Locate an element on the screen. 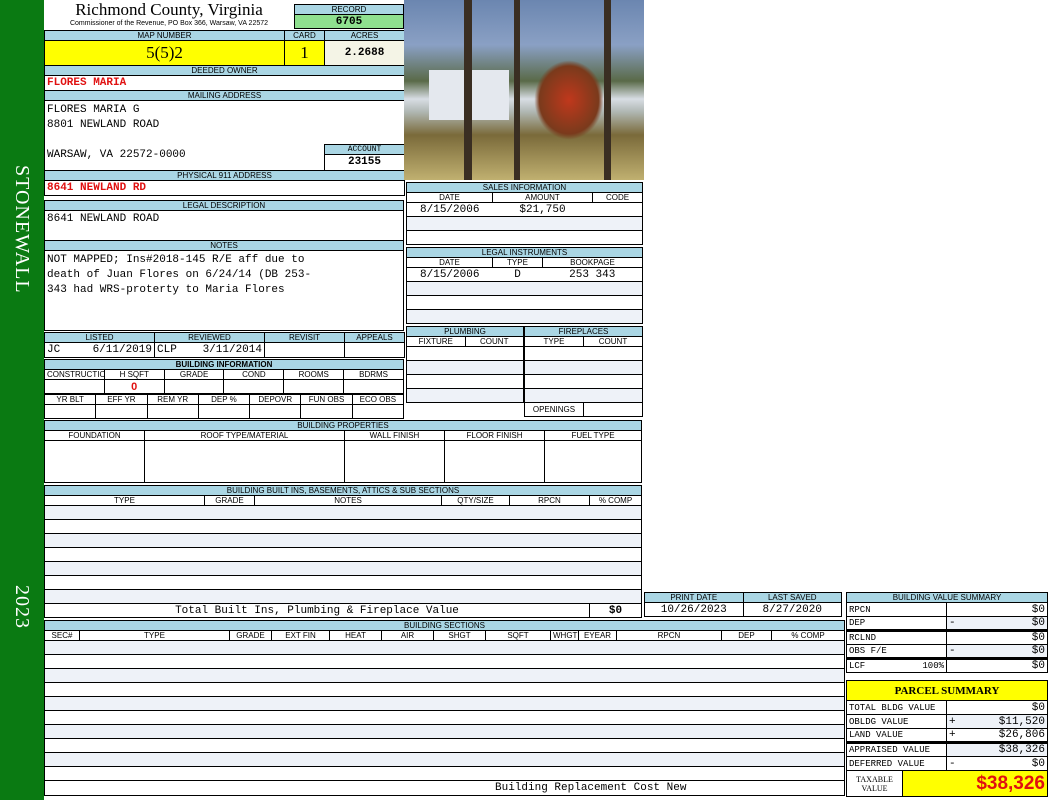 The width and height of the screenshot is (1050, 800). notes-line: NOT MAPPED; Ins#2018-145 R/E aff due to is located at coordinates (176, 260).